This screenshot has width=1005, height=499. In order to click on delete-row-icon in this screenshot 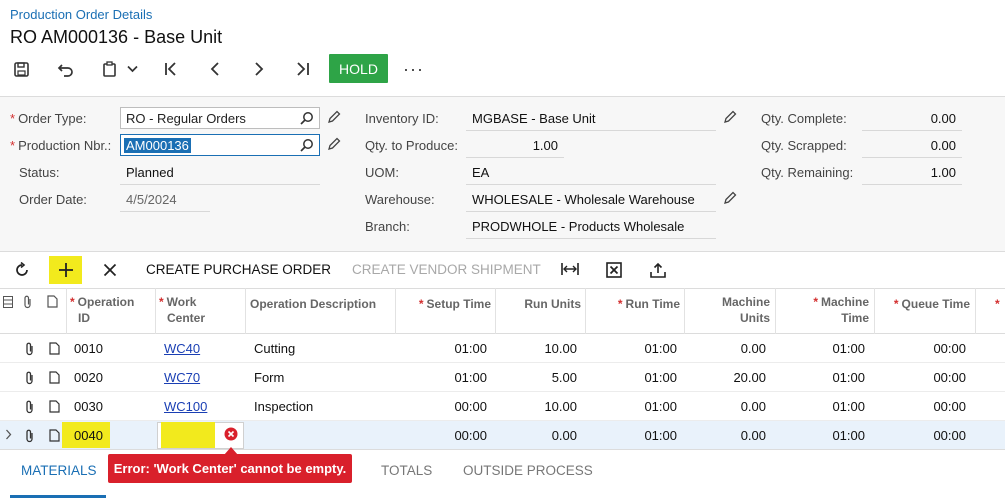, I will do `click(110, 270)`.